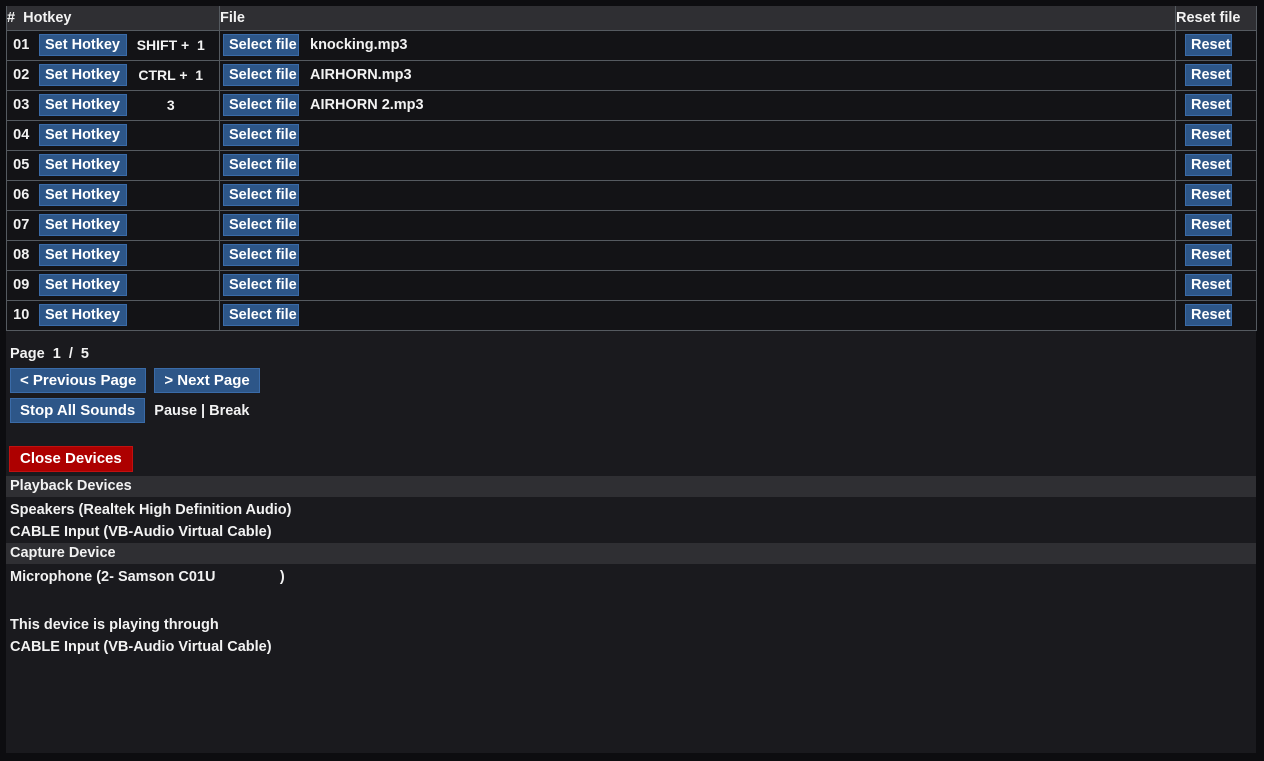  I want to click on row-number: 01, so click(21, 45).